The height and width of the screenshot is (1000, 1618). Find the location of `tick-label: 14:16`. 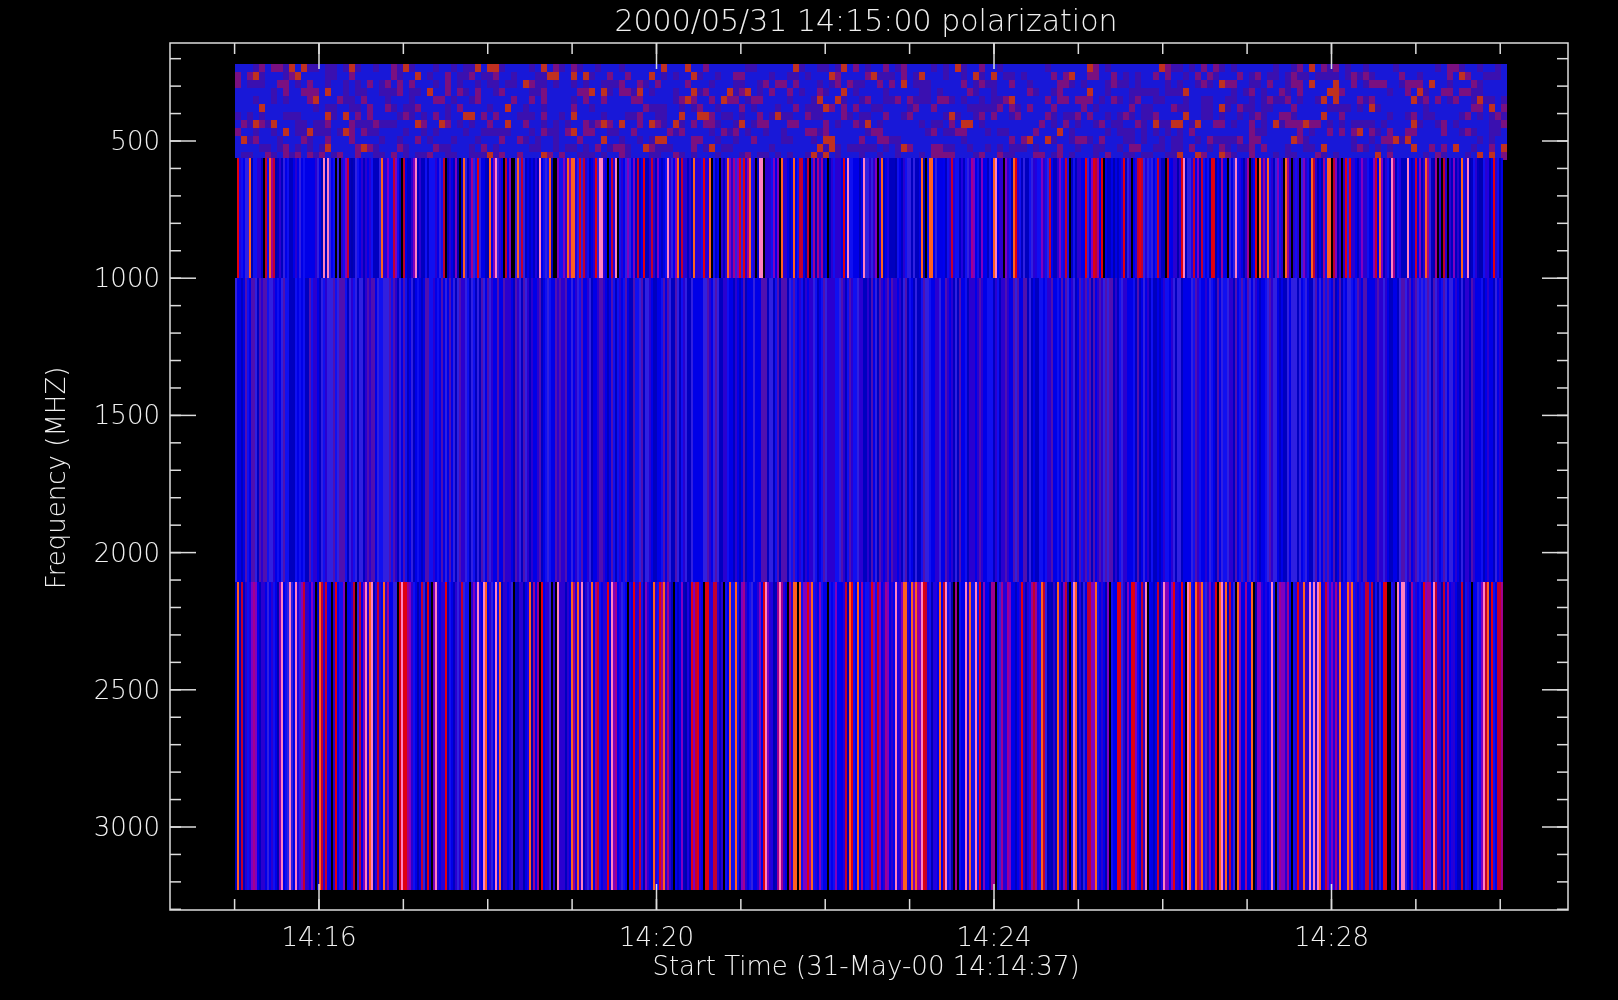

tick-label: 14:16 is located at coordinates (319, 937).